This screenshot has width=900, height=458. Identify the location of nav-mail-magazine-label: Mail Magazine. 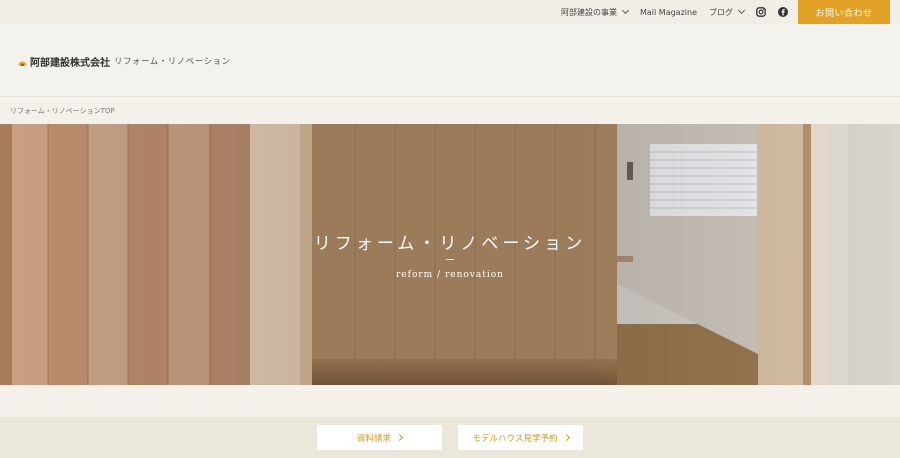
(668, 12).